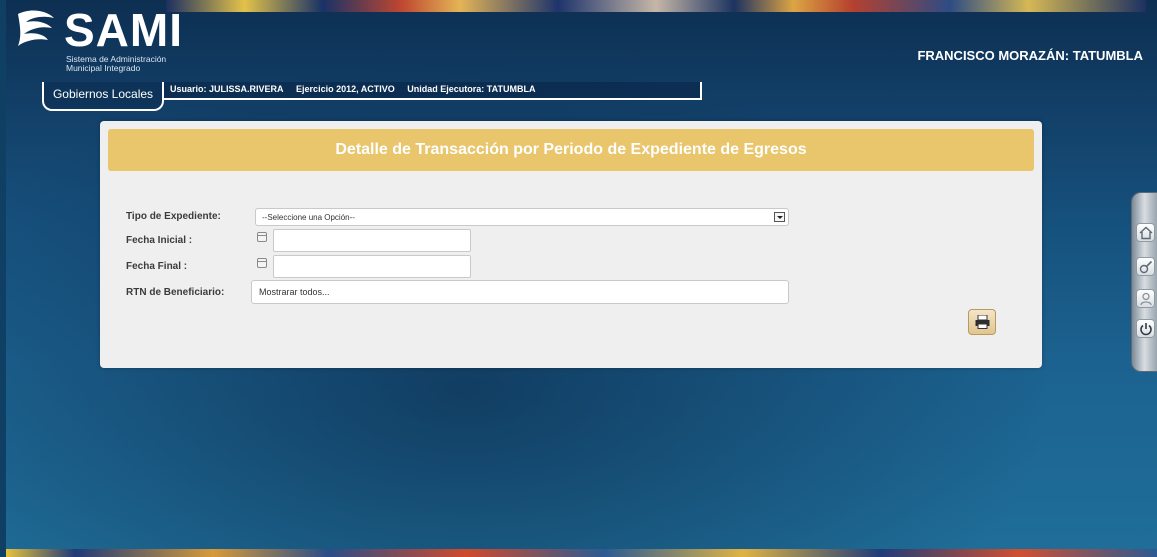 The image size is (1157, 557). What do you see at coordinates (103, 68) in the screenshot?
I see `logo-subtitle-line2: Municipal Integrado` at bounding box center [103, 68].